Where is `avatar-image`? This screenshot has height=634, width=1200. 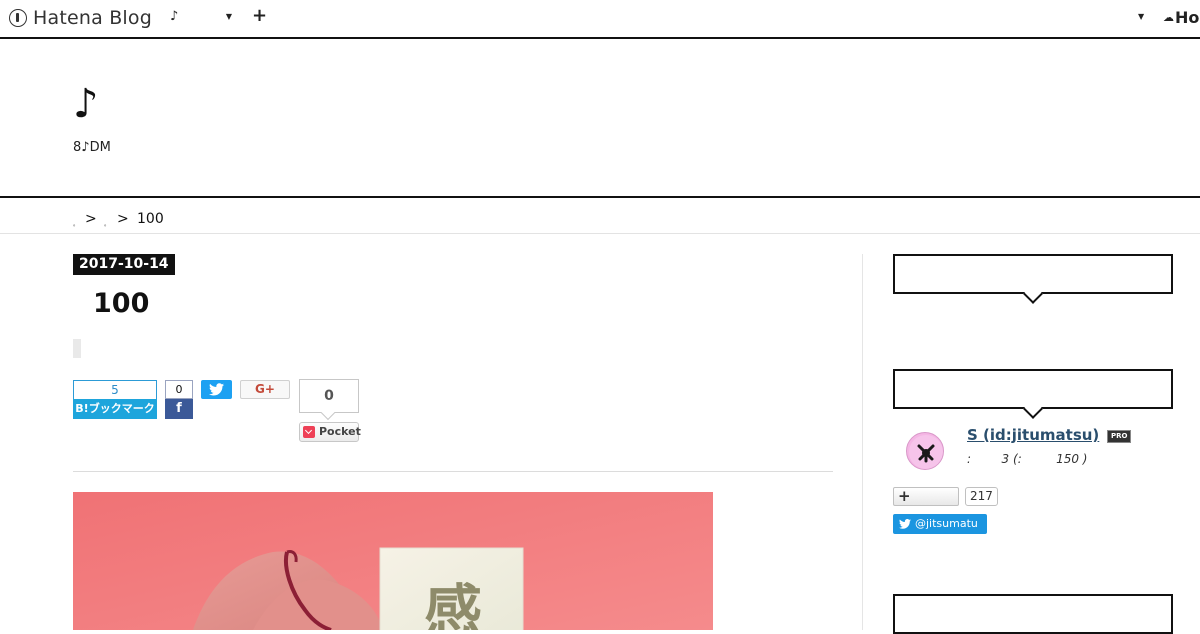 avatar-image is located at coordinates (926, 452).